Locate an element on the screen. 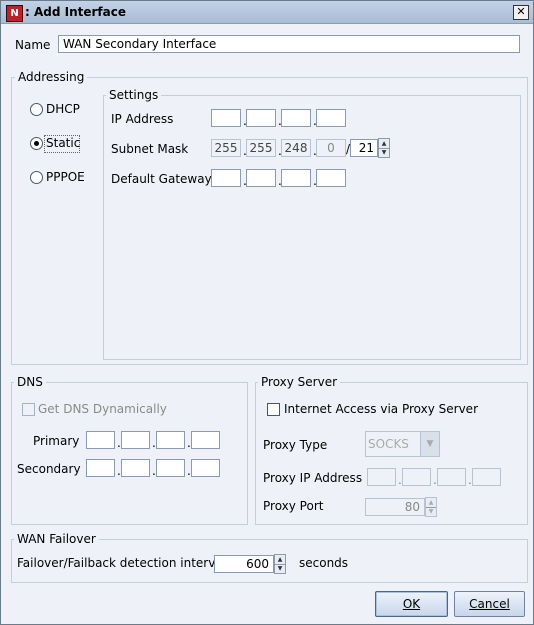 The width and height of the screenshot is (534, 625). cancel-button: Cancel is located at coordinates (489, 604).